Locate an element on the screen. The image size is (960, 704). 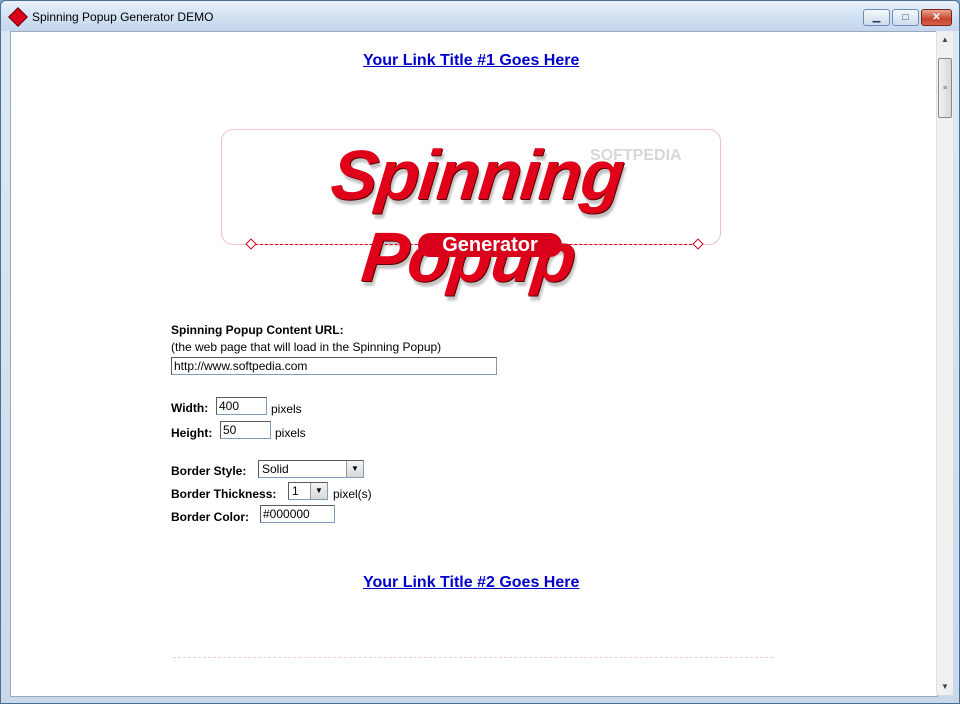
width-unit: pixels is located at coordinates (286, 409).